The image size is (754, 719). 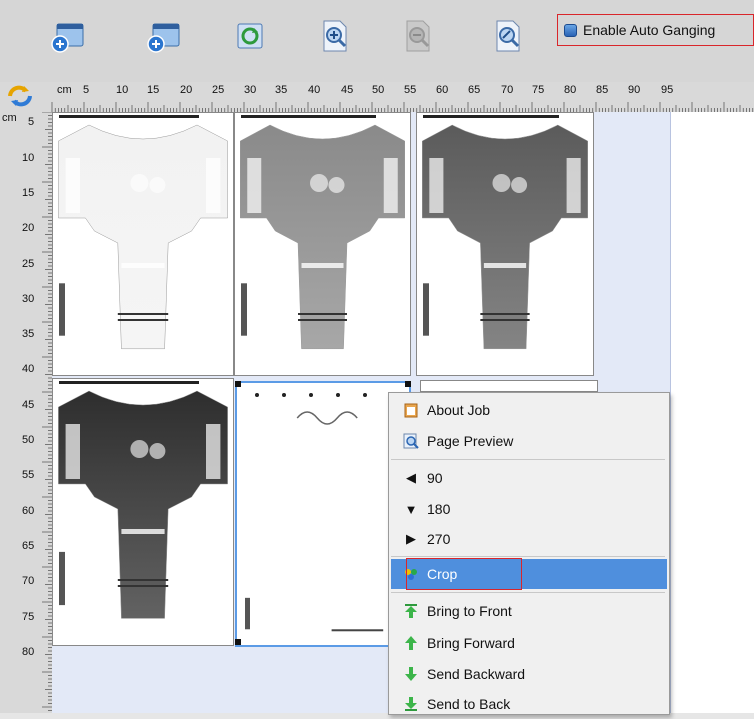 What do you see at coordinates (439, 509) in the screenshot?
I see `menu-item-label: 180` at bounding box center [439, 509].